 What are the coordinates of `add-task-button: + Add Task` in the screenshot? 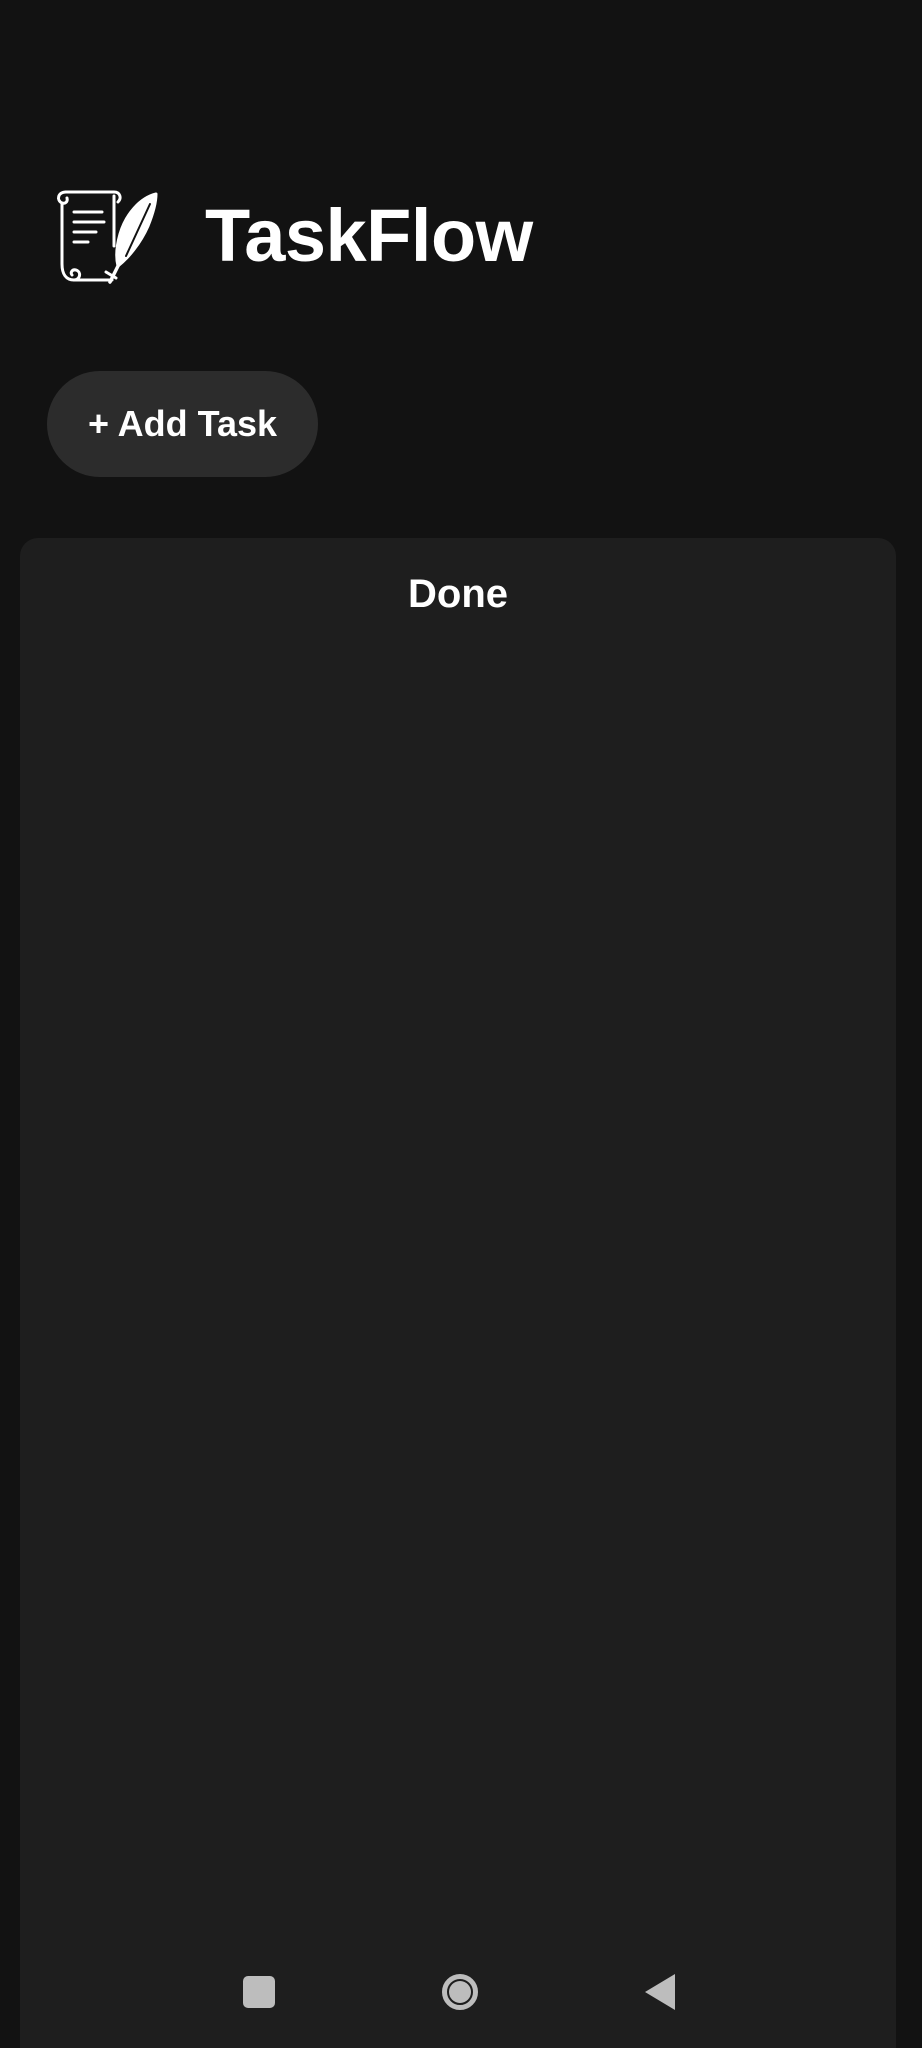 It's located at (182, 424).